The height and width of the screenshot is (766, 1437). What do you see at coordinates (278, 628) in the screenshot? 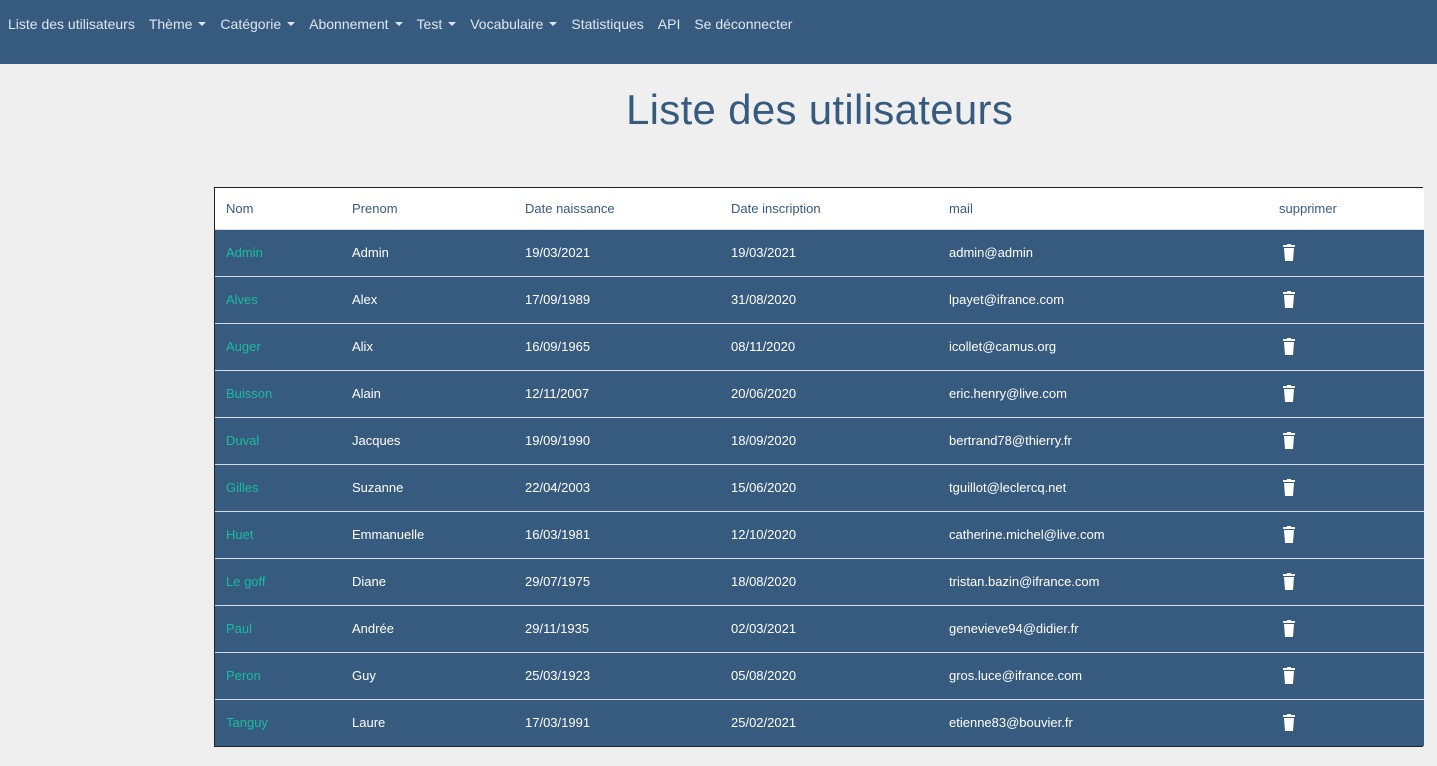
I see `cell-nom: Paul` at bounding box center [278, 628].